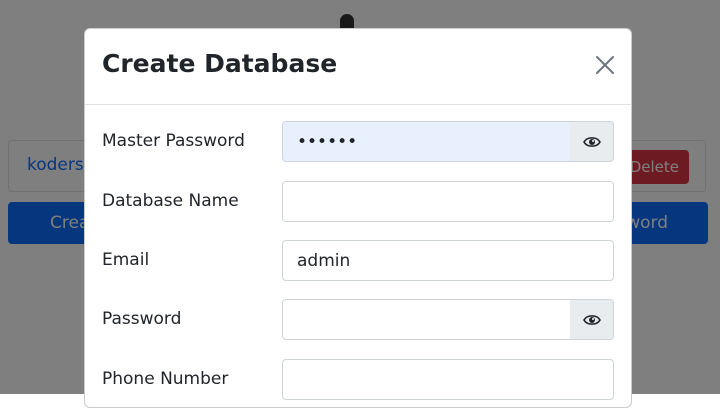 This screenshot has width=720, height=408. I want to click on modal-header: Create Database, so click(358, 67).